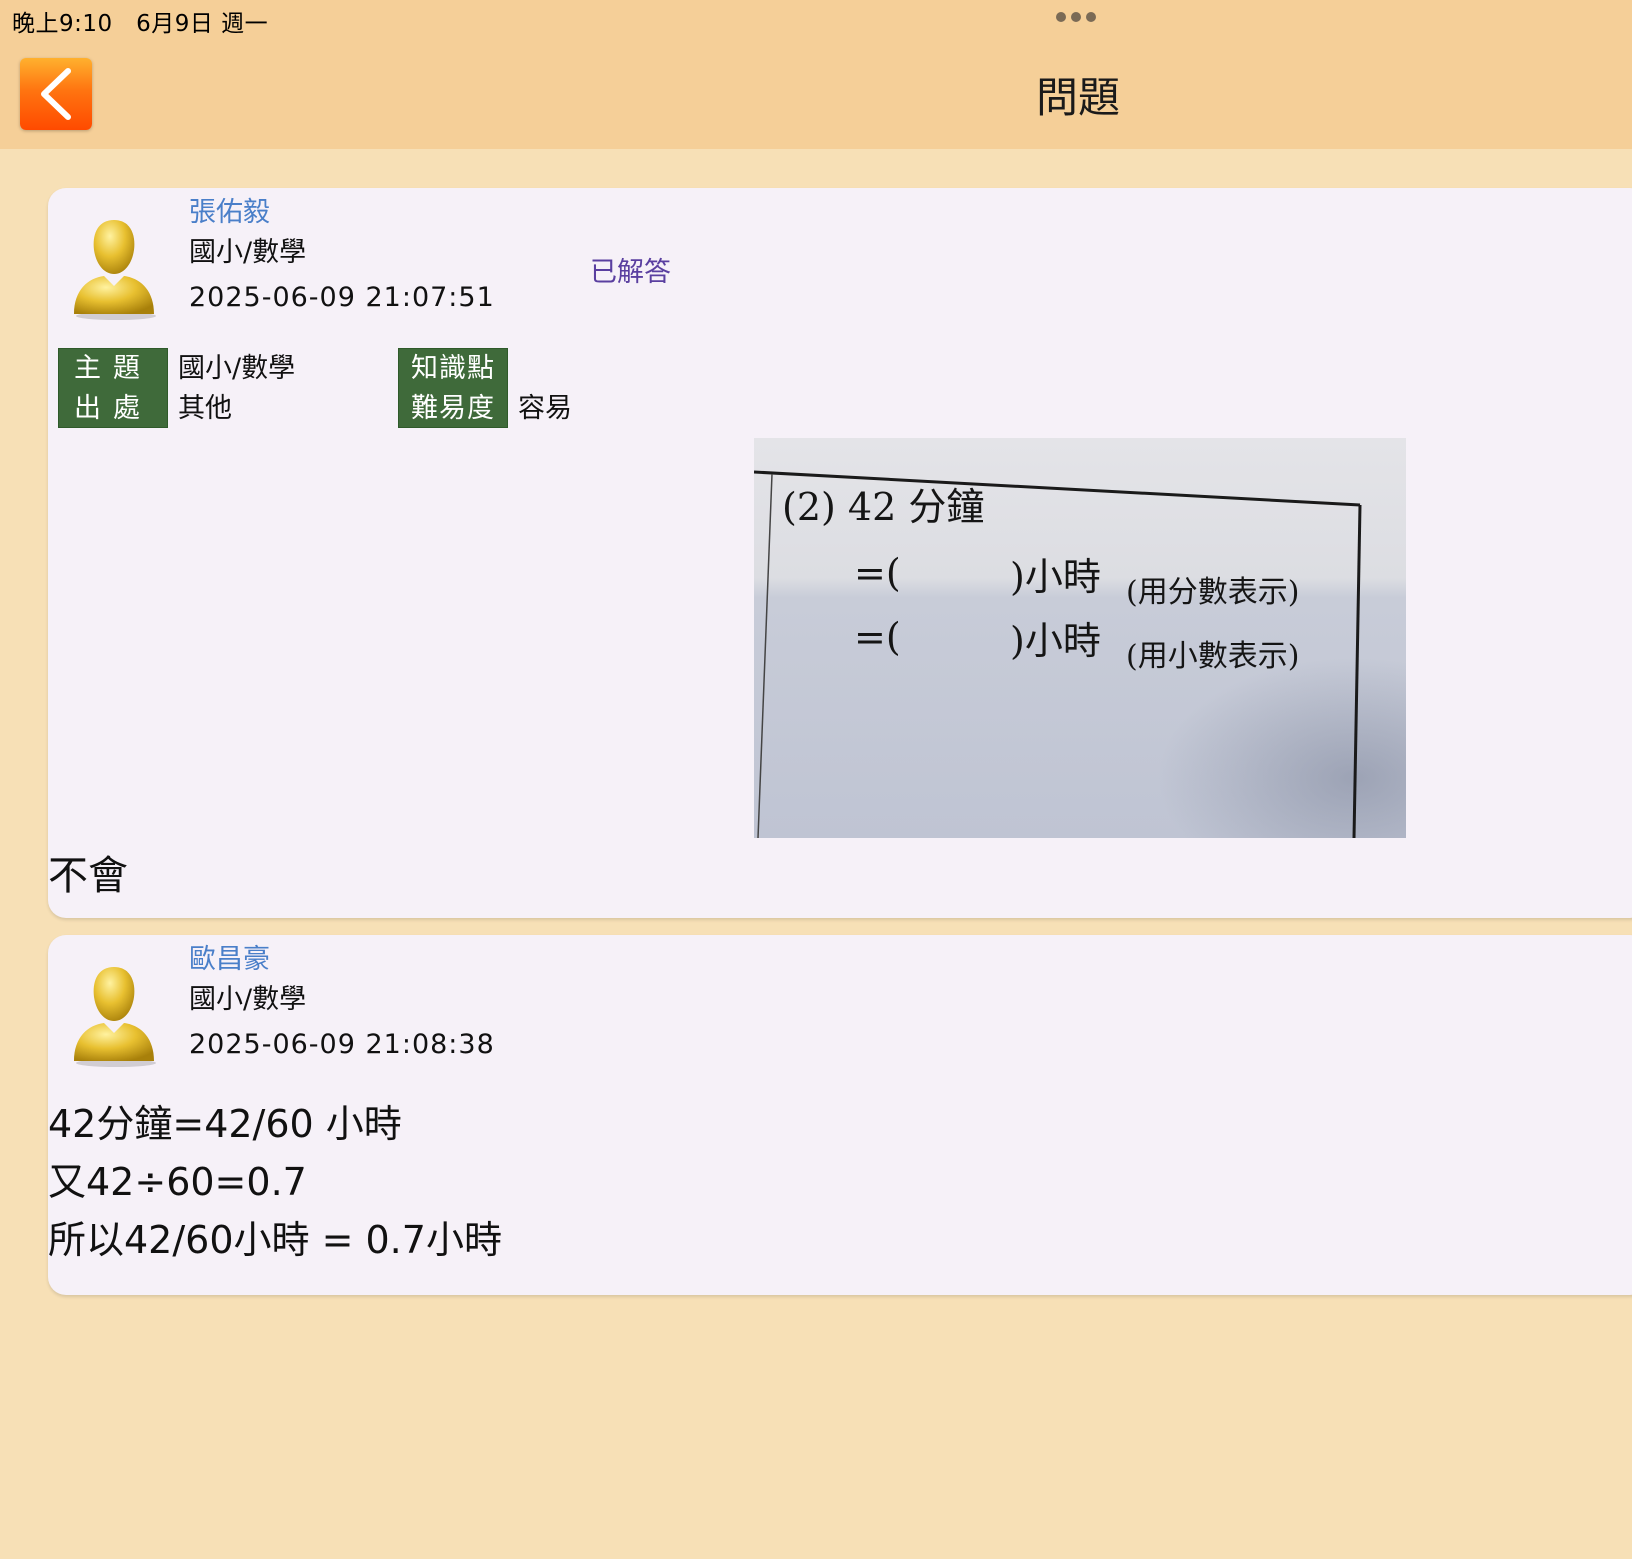  I want to click on knowledge-difficulty-tags: 知識點 難易度, so click(453, 388).